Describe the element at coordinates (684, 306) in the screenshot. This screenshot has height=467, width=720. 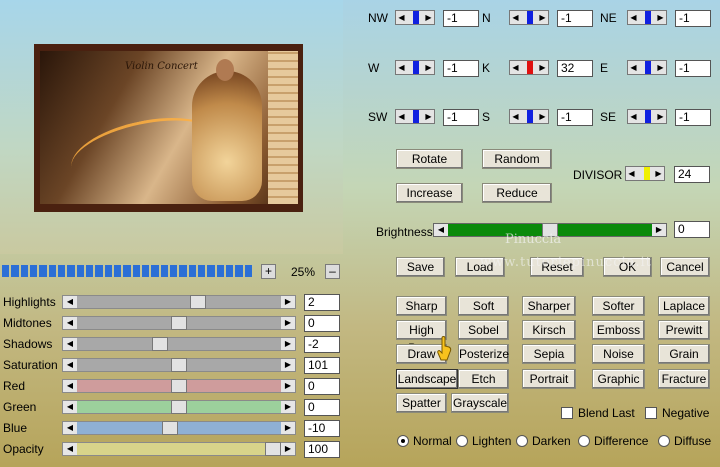
I see `preset-laplace-button: Laplace` at that location.